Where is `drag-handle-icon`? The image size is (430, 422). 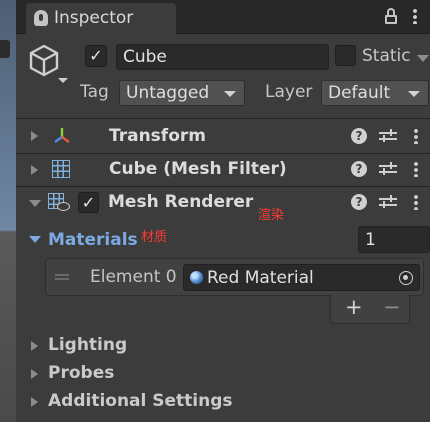 drag-handle-icon is located at coordinates (62, 277).